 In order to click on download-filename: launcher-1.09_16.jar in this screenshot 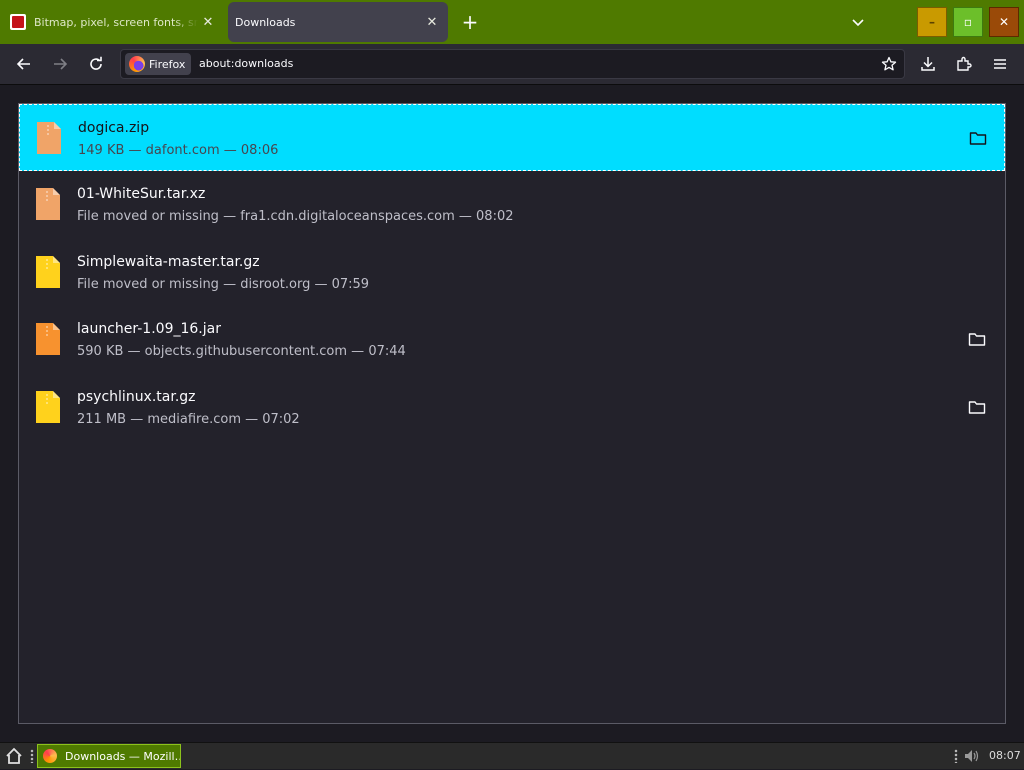, I will do `click(149, 329)`.